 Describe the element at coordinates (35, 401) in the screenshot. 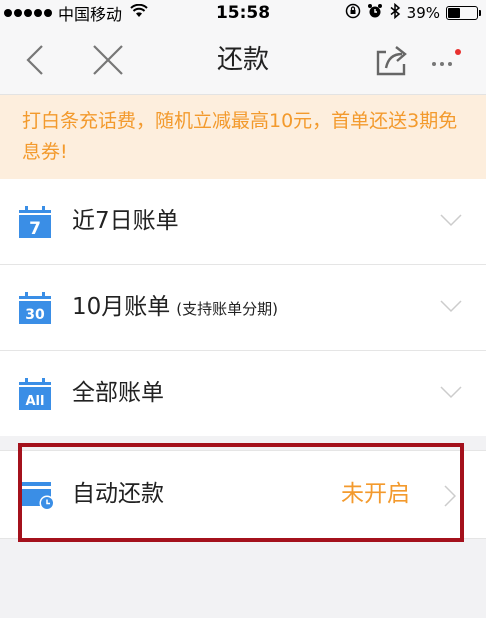

I see `svg-text: All` at that location.